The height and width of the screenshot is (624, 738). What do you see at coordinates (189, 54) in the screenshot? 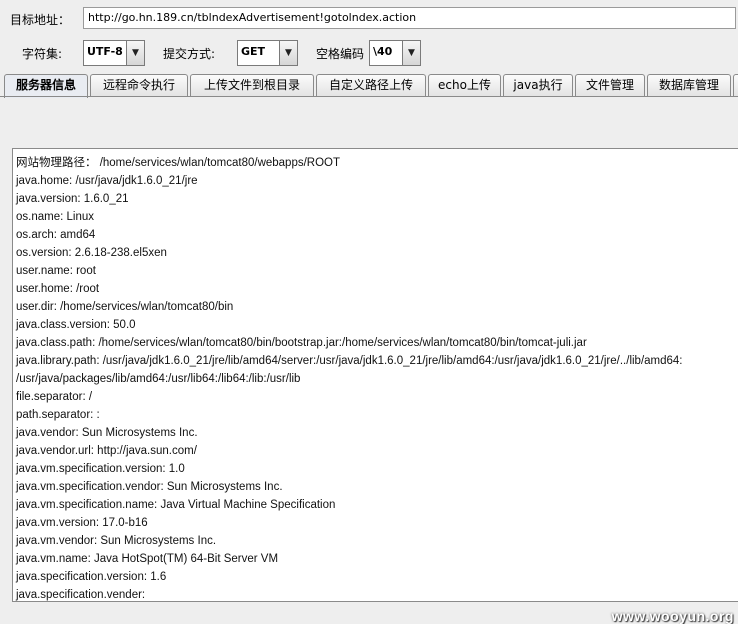
I see `method-label: 提交方式:` at bounding box center [189, 54].